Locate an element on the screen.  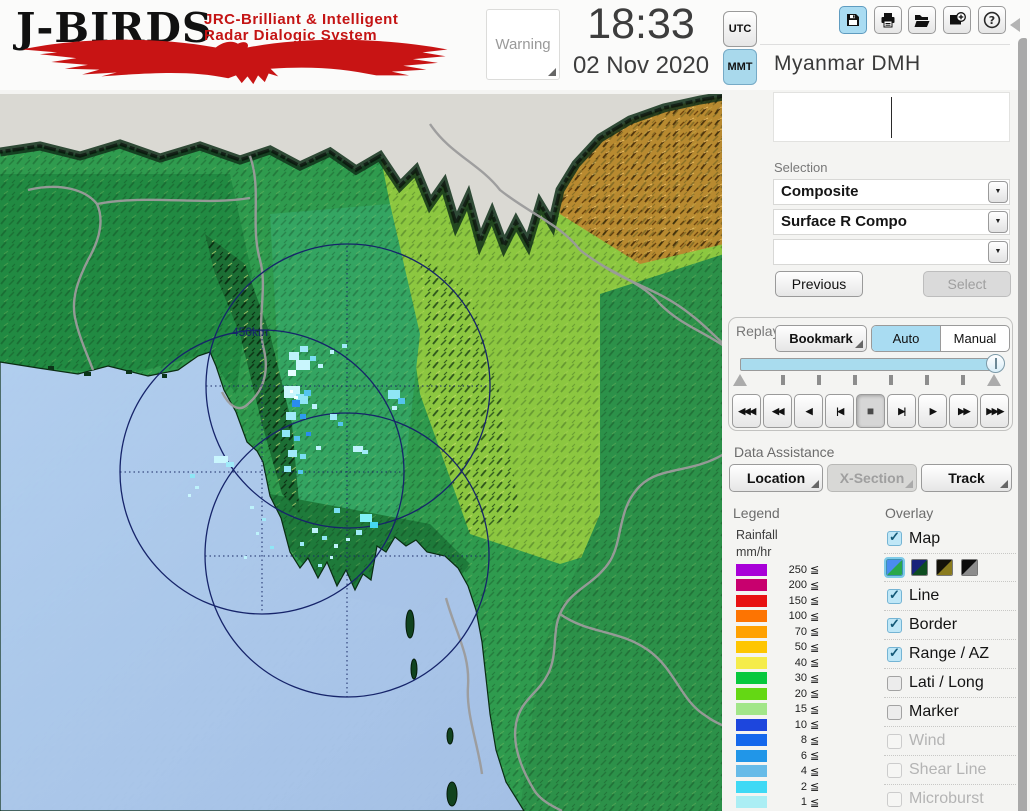
replay-range-end-marker is located at coordinates (994, 380).